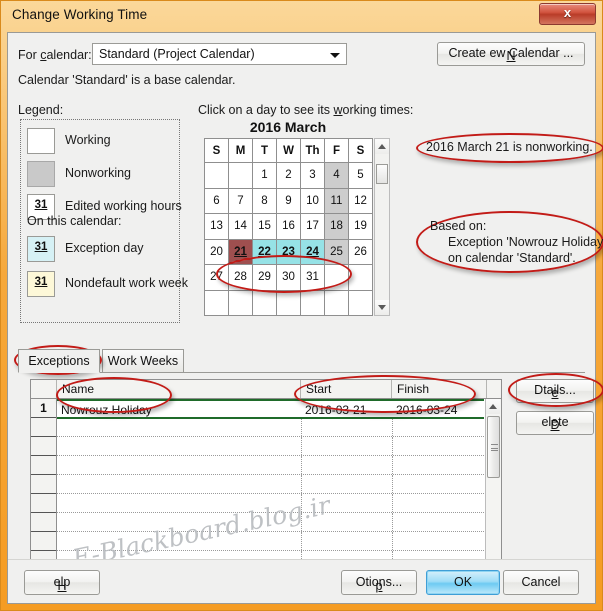  I want to click on table-scrollbar, so click(493, 487).